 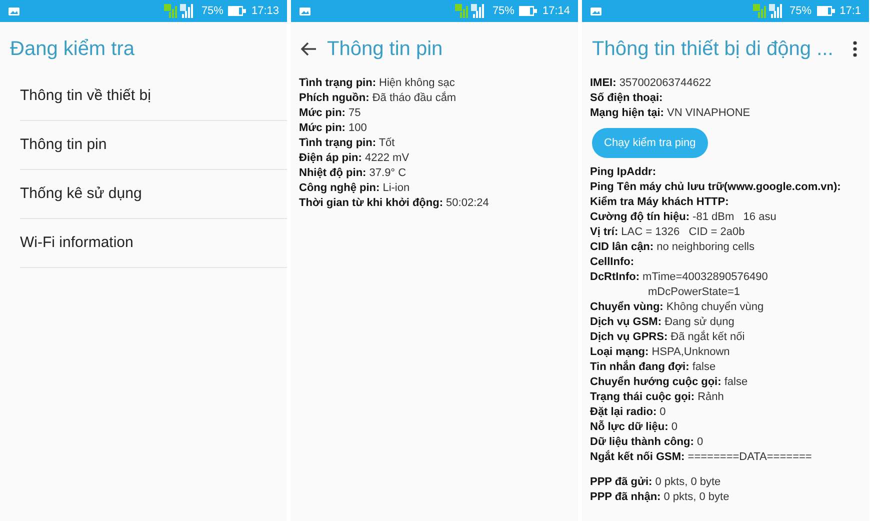 What do you see at coordinates (679, 277) in the screenshot?
I see `info-line: DcRtInfo: mTime=40032890576490` at bounding box center [679, 277].